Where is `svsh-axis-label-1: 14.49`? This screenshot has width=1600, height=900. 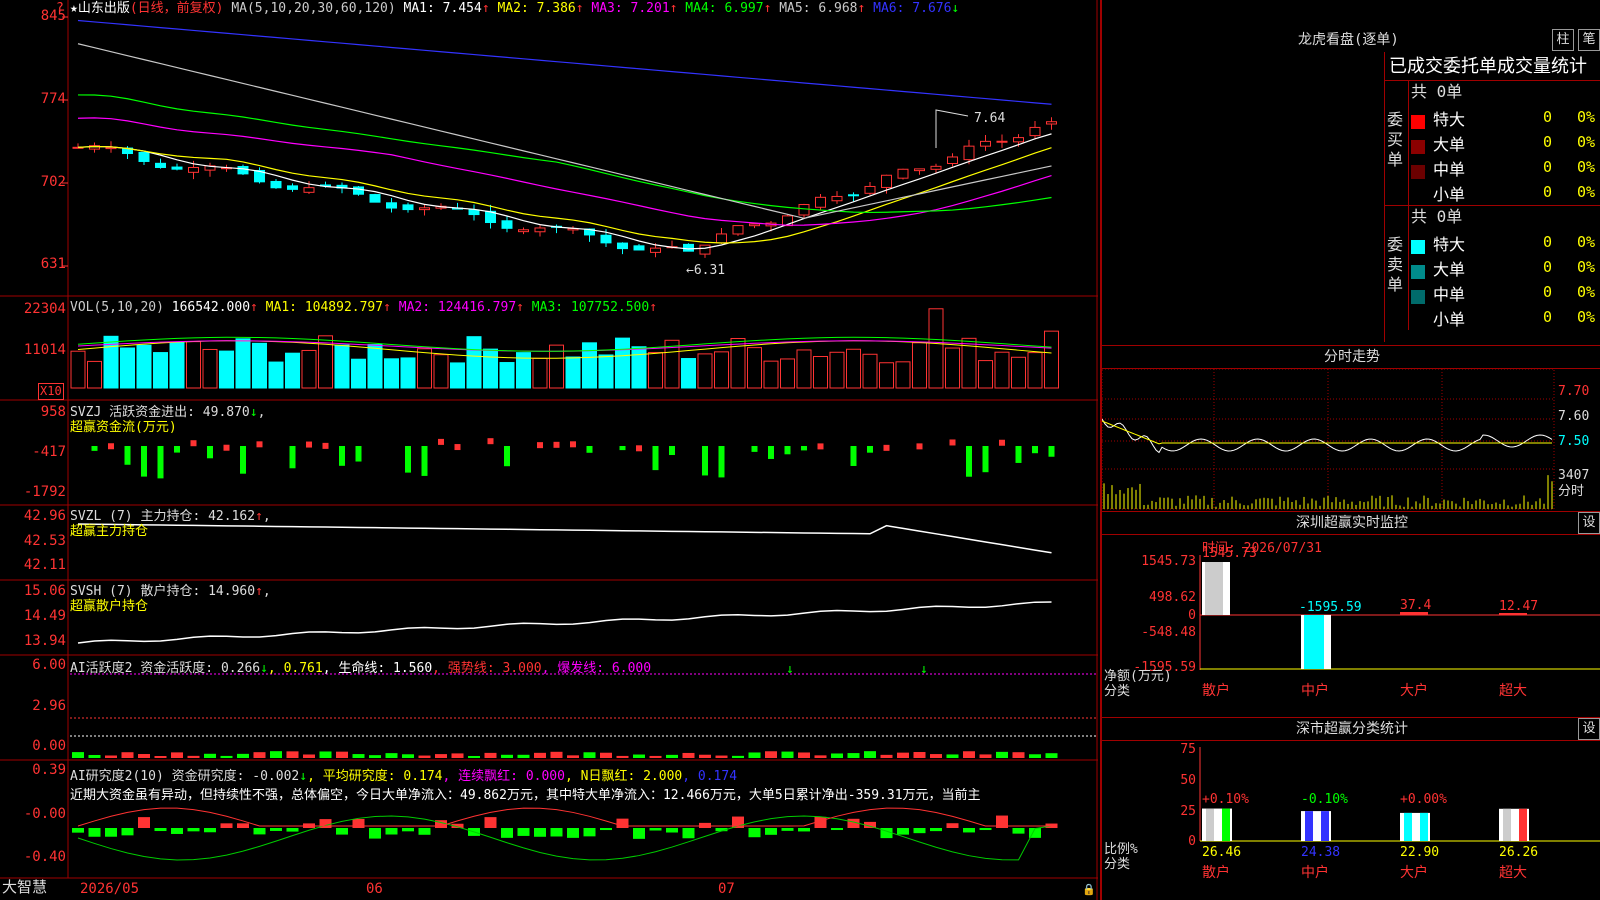 svsh-axis-label-1: 14.49 is located at coordinates (44, 616).